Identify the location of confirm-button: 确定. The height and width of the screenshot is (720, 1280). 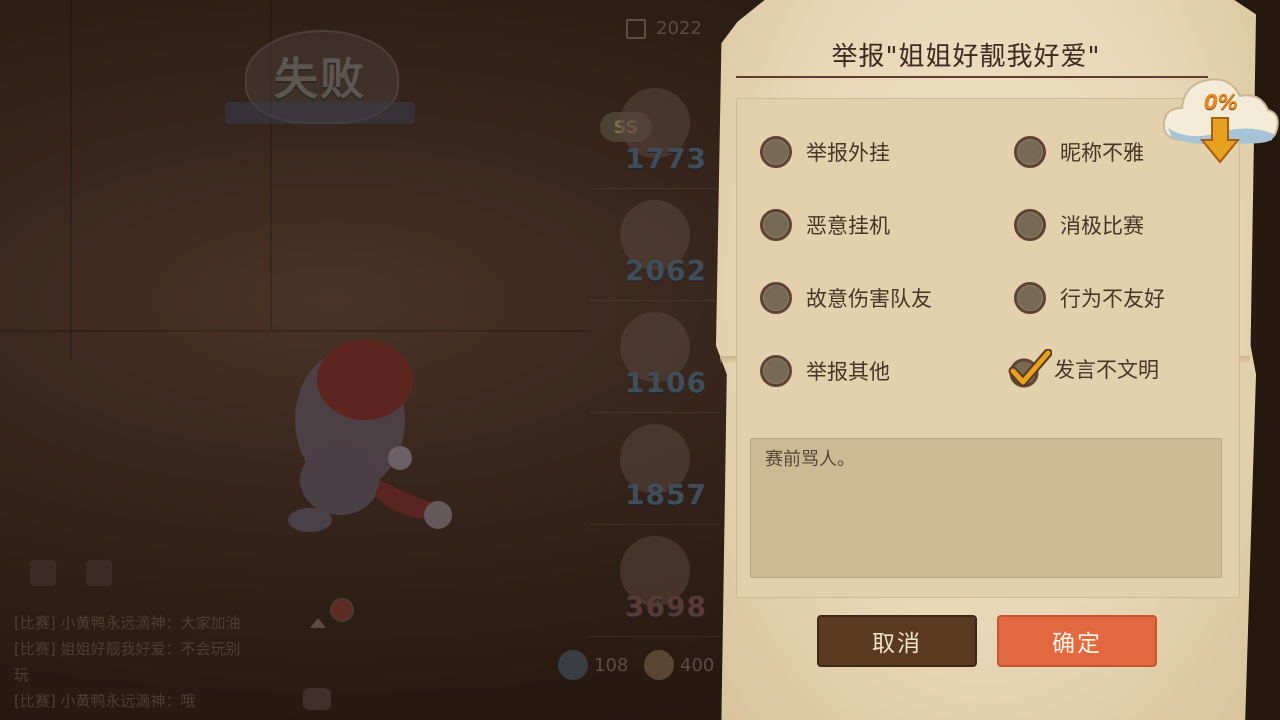
(1077, 641).